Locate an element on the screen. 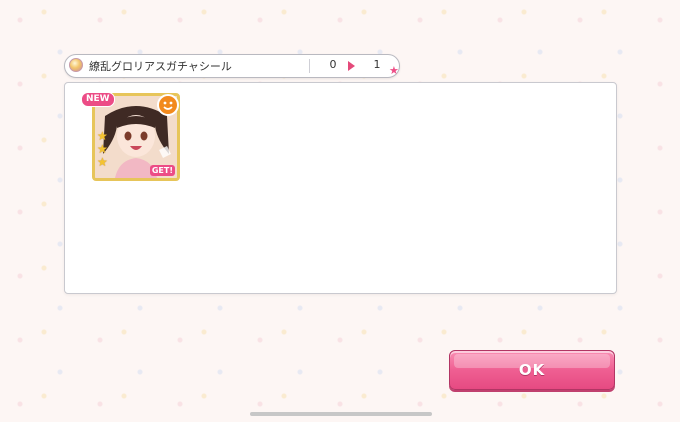 This screenshot has width=680, height=422. smiley-icon-glyph is located at coordinates (168, 105).